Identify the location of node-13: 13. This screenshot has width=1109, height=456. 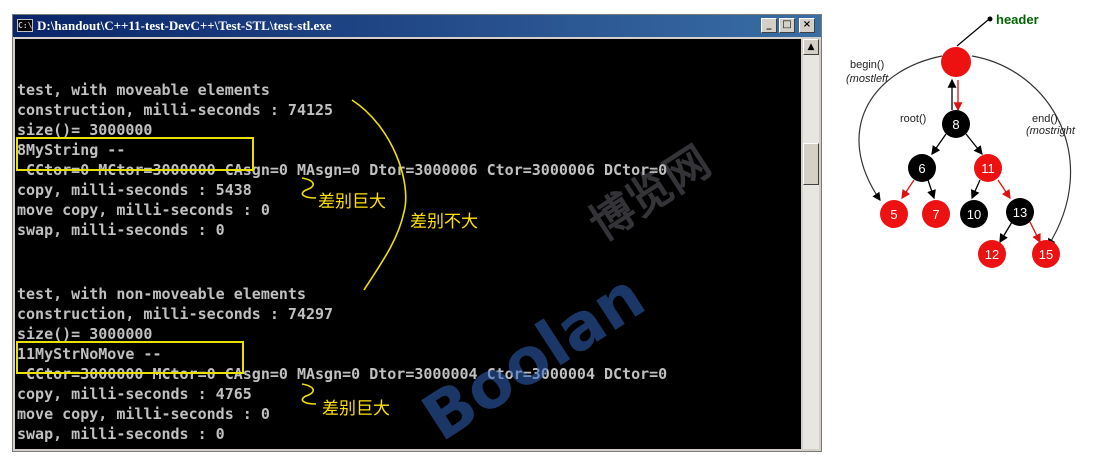
(1020, 212).